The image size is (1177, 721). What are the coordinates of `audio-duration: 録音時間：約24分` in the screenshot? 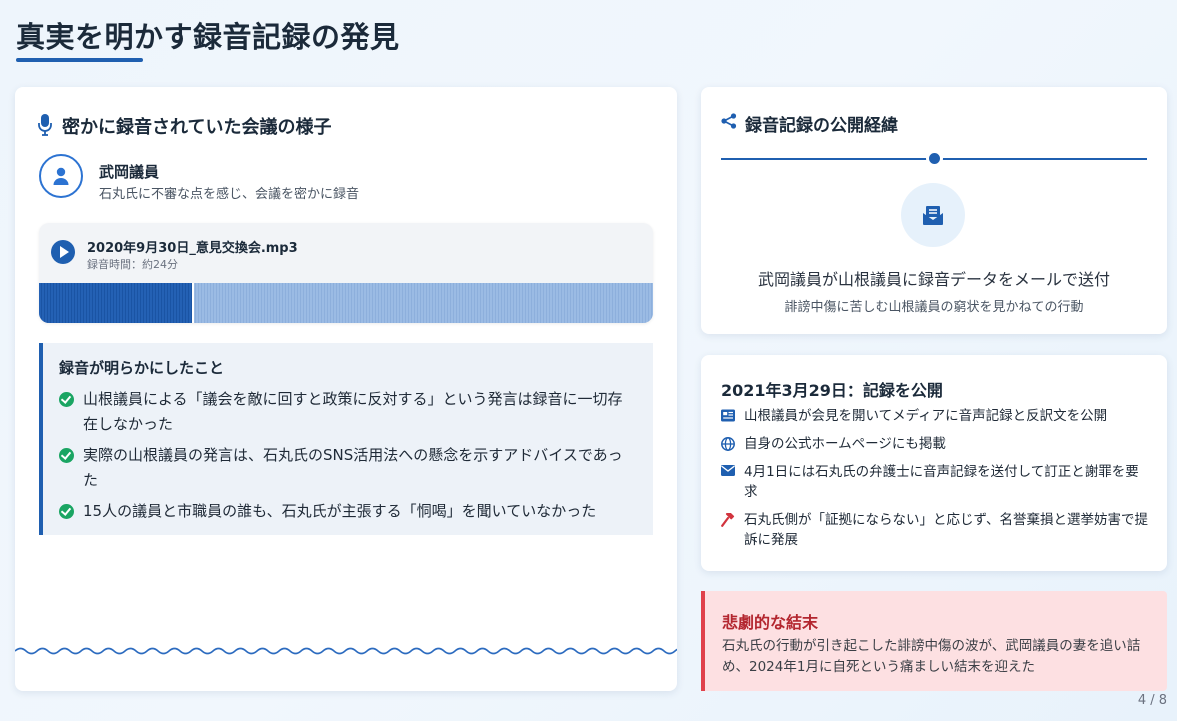 It's located at (132, 264).